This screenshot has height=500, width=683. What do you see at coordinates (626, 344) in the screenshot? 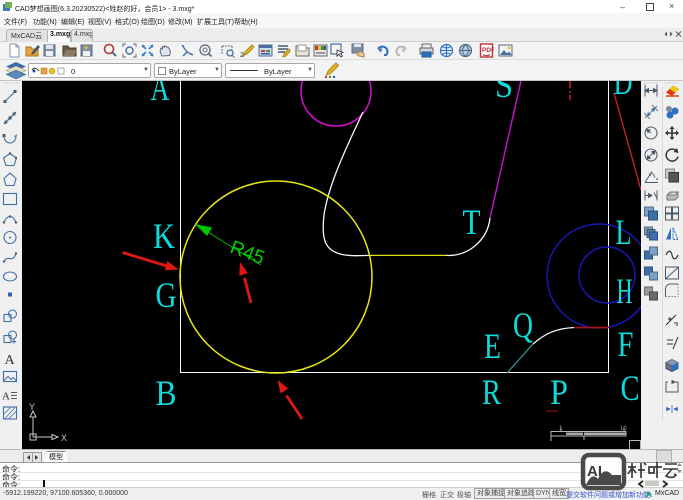
I see `svg-text: F` at bounding box center [626, 344].